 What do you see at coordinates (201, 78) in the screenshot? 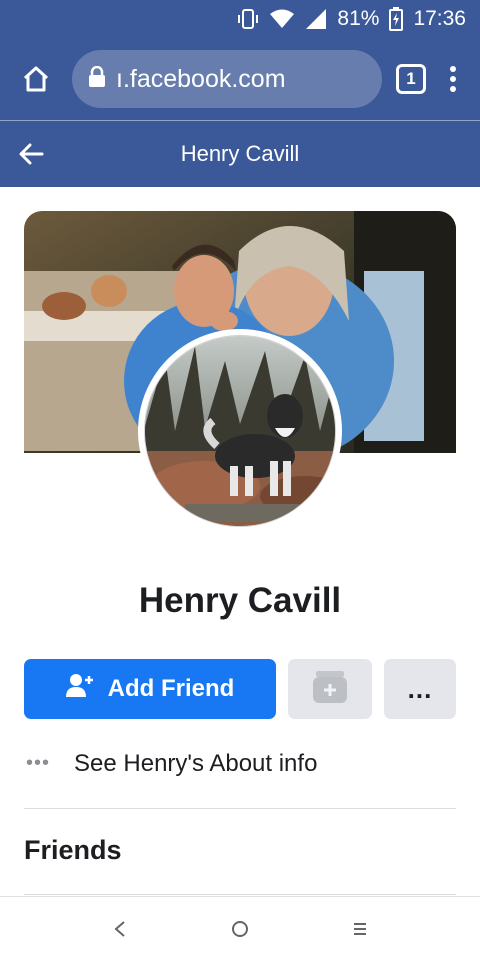
I see `url-text: ı.facebook.com` at bounding box center [201, 78].